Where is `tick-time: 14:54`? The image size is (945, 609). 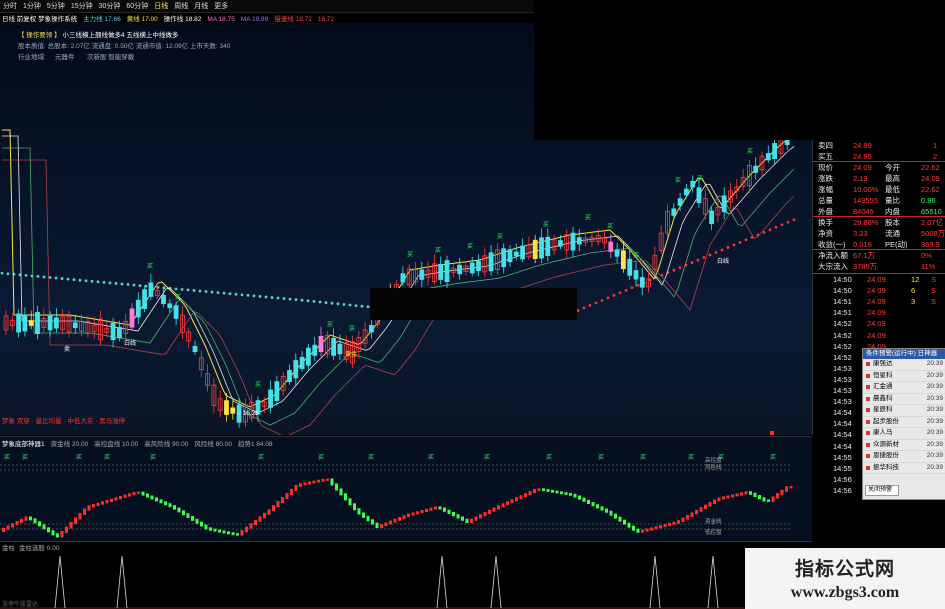
tick-time: 14:54 is located at coordinates (842, 435).